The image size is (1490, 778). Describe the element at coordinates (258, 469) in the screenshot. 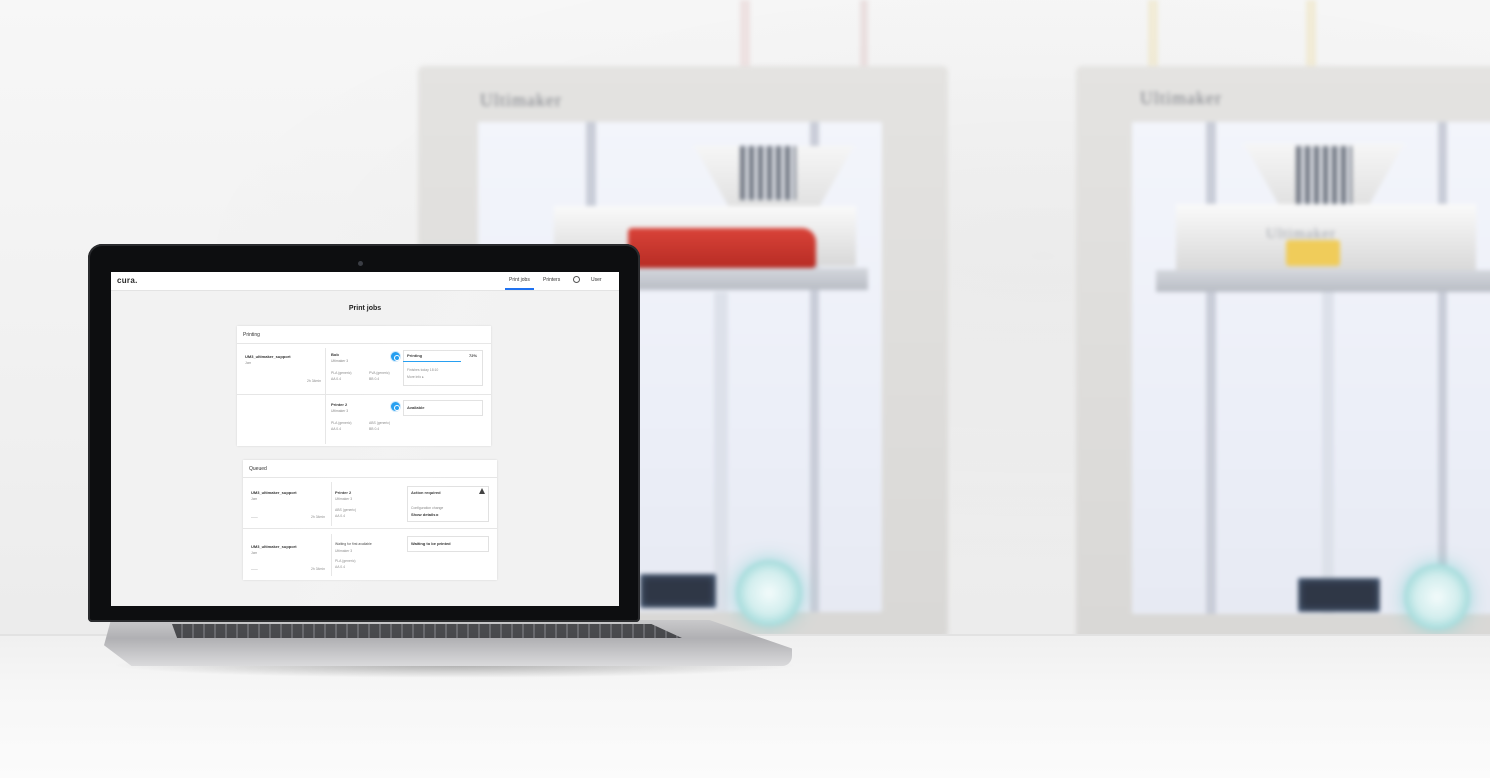

I see `queued-header: Queued` at that location.